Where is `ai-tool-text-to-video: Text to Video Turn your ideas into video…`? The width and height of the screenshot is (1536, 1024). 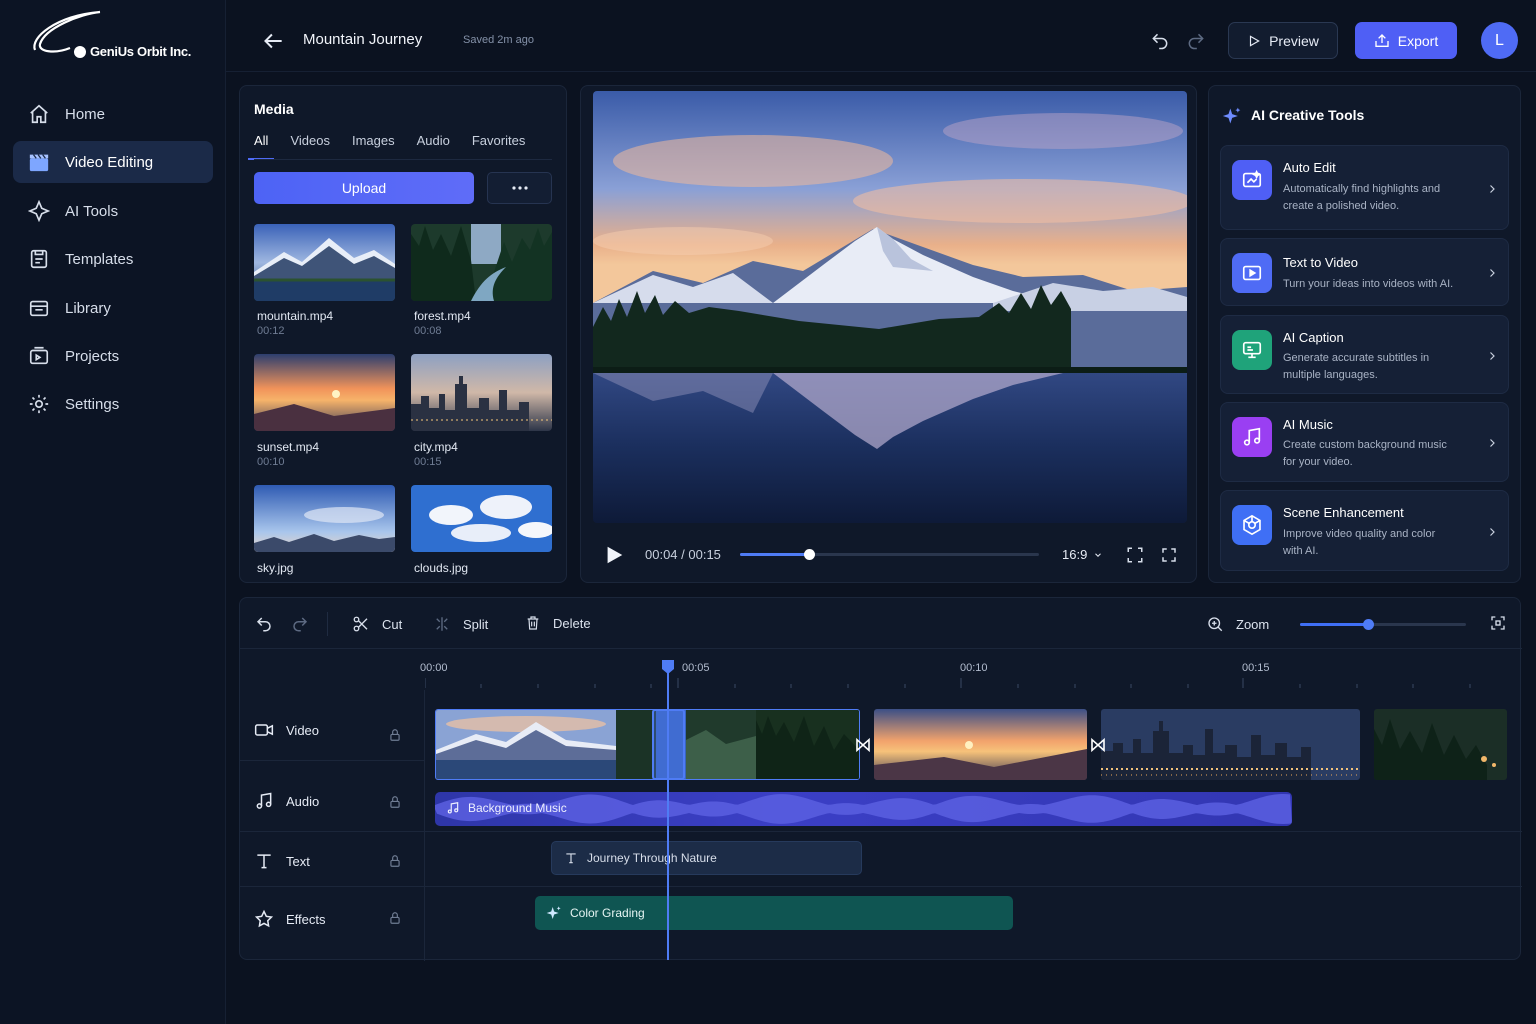 ai-tool-text-to-video: Text to Video Turn your ideas into video… is located at coordinates (1364, 272).